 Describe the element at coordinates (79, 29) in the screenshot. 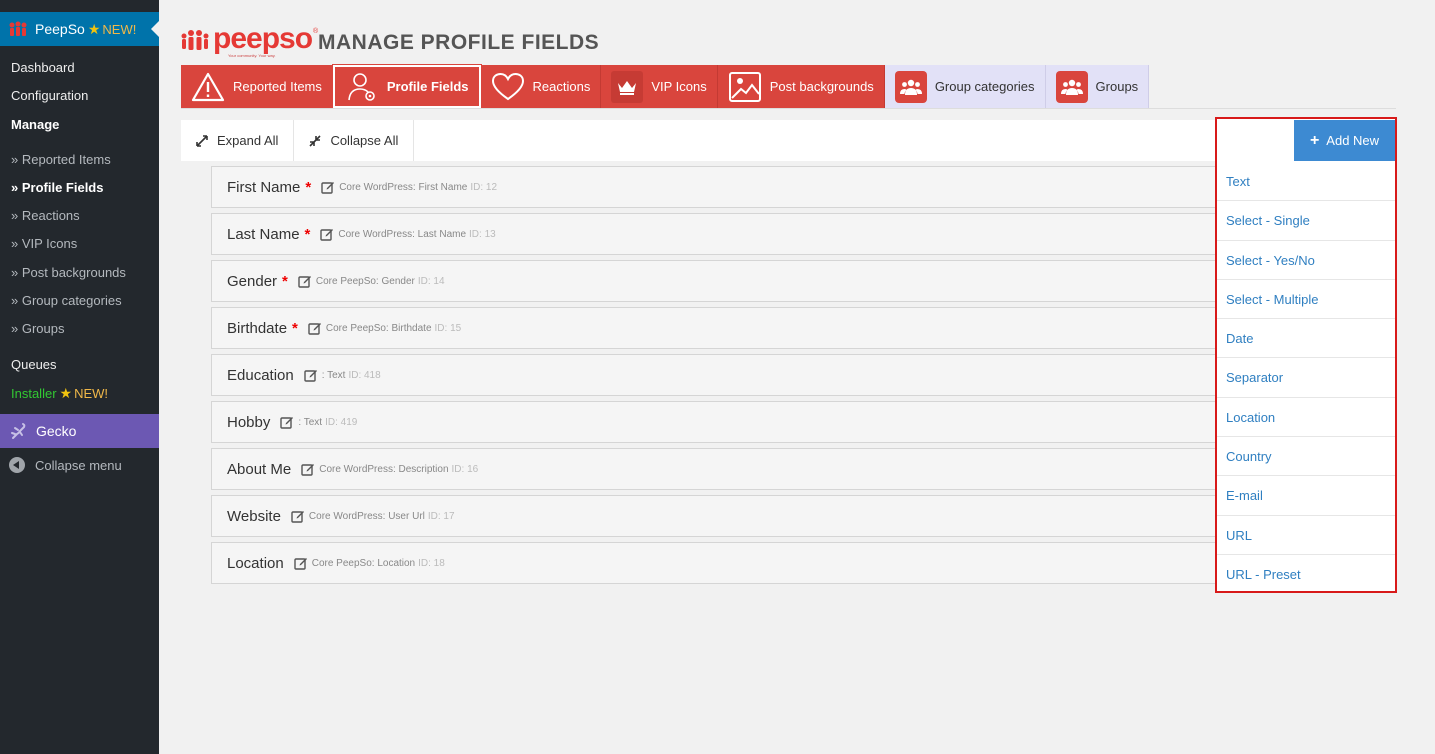

I see `sidebar-item-peepso: PeepSo ★ NEW!` at that location.